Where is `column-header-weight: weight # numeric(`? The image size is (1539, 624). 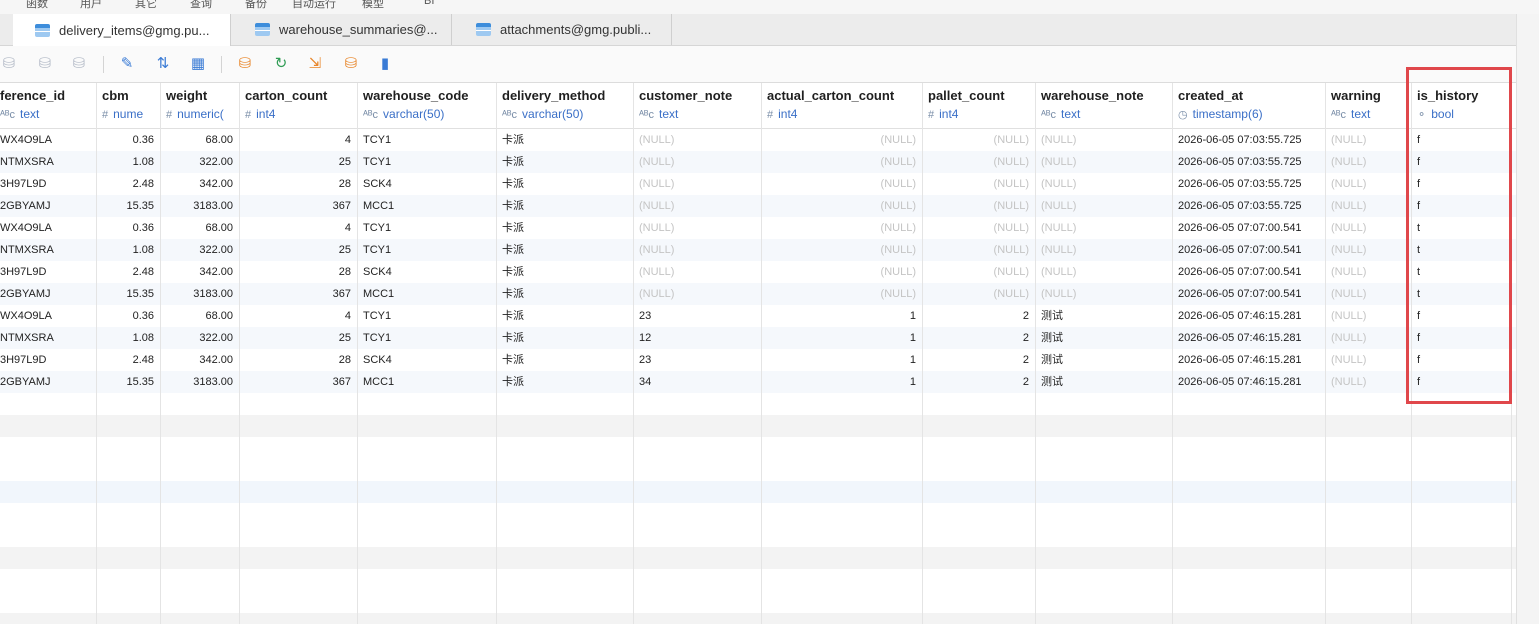
column-header-weight: weight # numeric( is located at coordinates (199, 105).